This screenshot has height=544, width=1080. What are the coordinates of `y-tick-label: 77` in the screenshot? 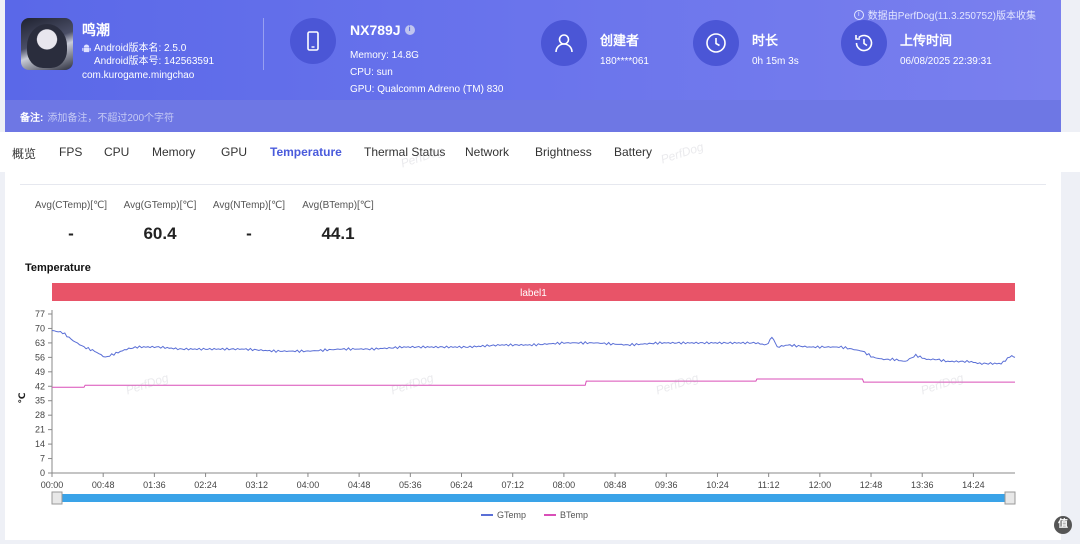 It's located at (40, 314).